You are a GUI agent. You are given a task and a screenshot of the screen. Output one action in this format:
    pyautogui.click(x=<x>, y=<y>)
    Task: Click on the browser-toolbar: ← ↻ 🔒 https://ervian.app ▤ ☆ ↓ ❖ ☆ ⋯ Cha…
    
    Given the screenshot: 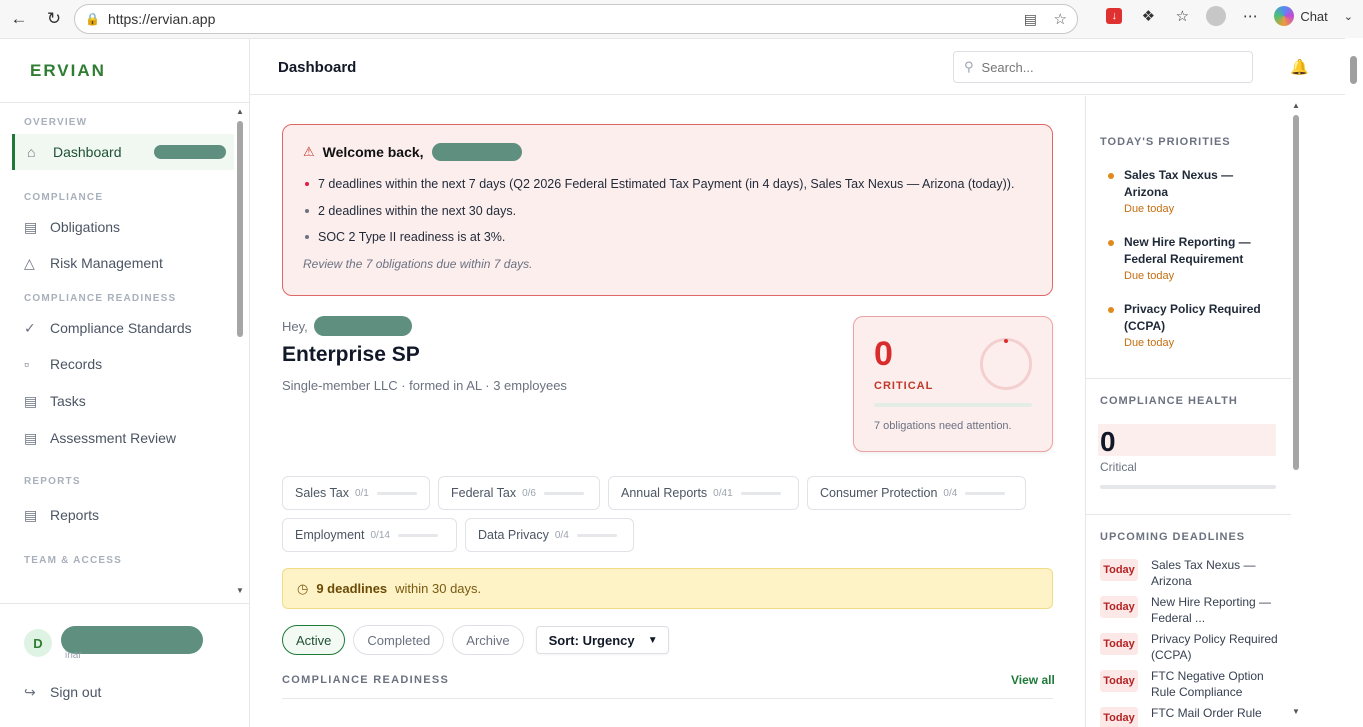 What is the action you would take?
    pyautogui.click(x=681, y=19)
    